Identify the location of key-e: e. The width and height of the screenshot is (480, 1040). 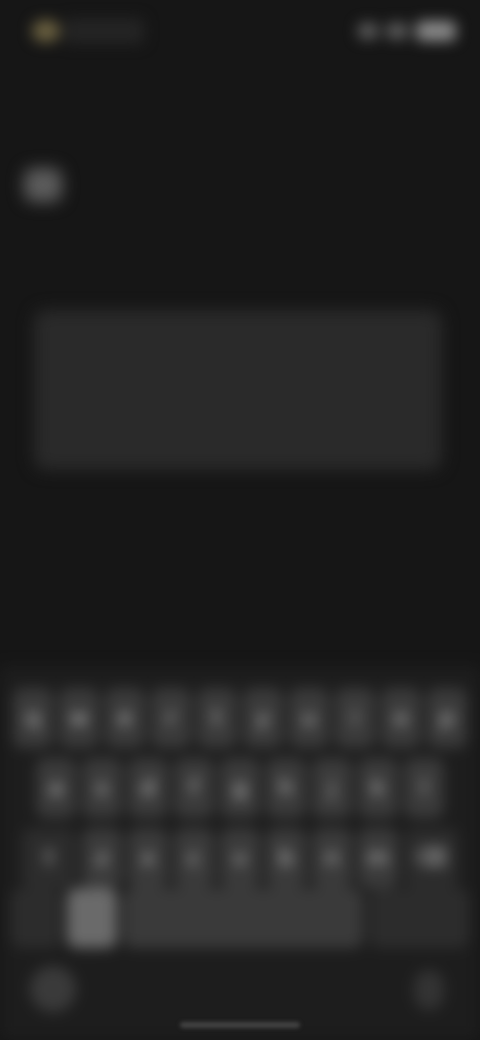
(125, 718).